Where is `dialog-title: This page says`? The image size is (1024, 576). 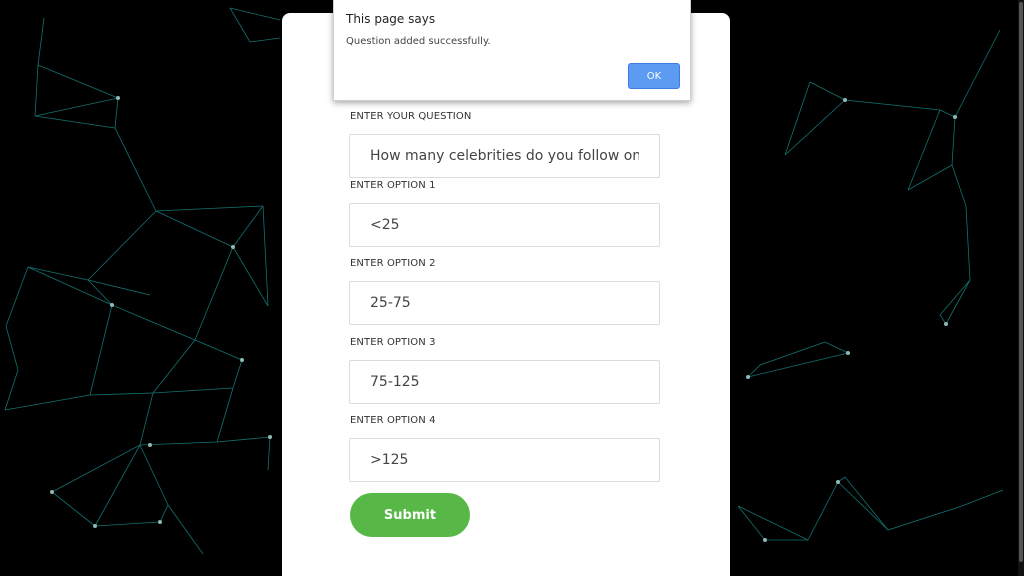 dialog-title: This page says is located at coordinates (391, 19).